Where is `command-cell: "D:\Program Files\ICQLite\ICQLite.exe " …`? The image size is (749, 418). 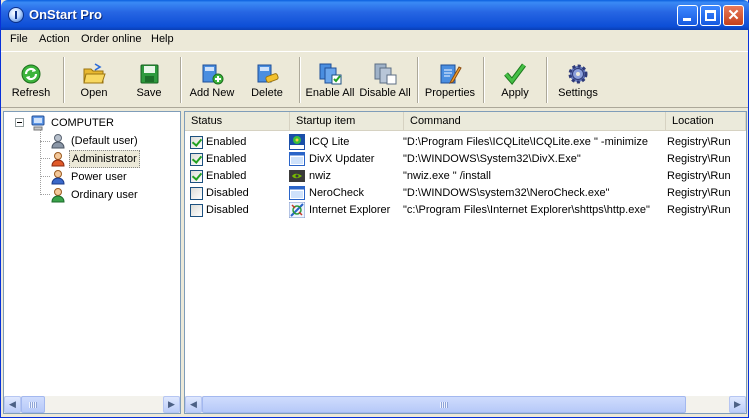 command-cell: "D:\Program Files\ICQLite\ICQLite.exe " … is located at coordinates (525, 142).